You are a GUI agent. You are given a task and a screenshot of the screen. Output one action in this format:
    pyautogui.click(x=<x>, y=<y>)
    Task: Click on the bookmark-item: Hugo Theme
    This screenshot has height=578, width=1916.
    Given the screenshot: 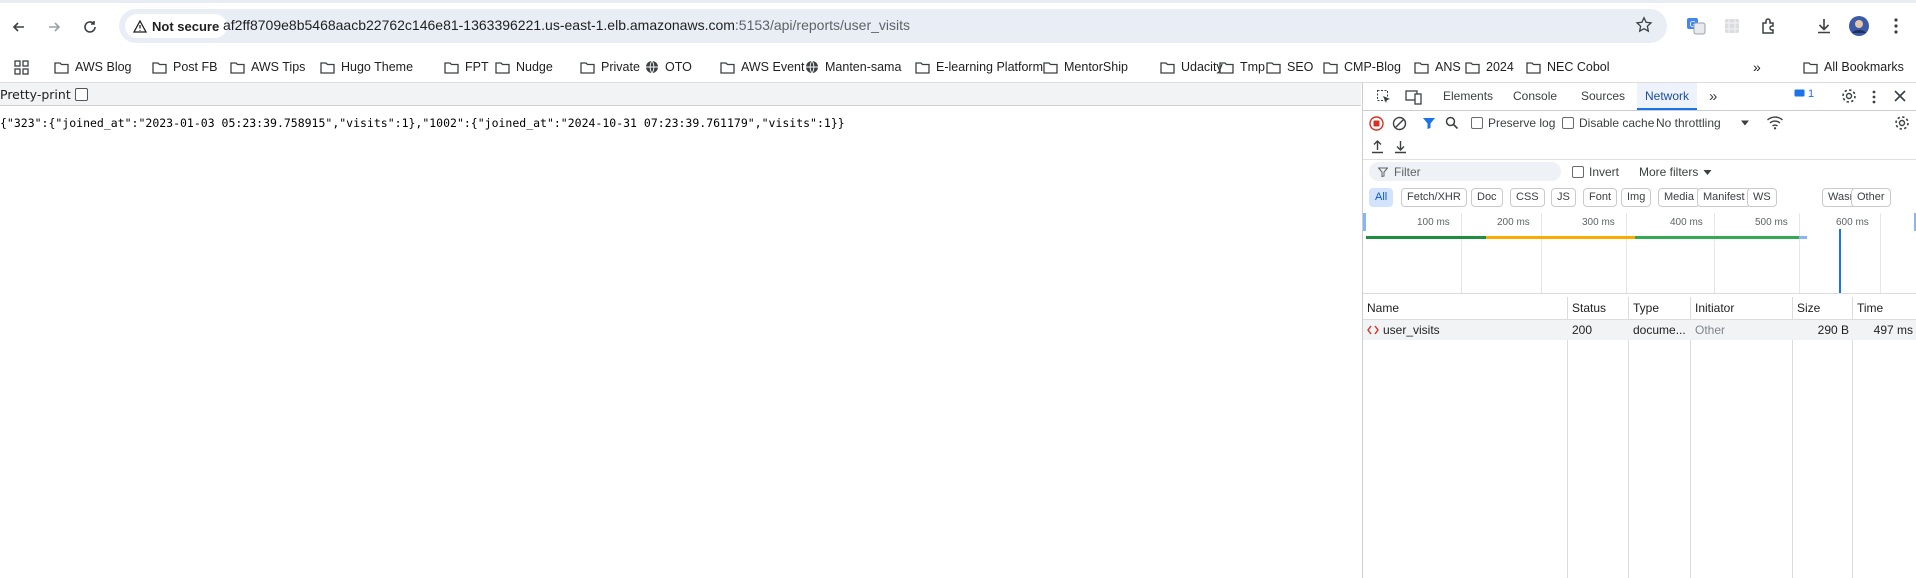 What is the action you would take?
    pyautogui.click(x=366, y=67)
    